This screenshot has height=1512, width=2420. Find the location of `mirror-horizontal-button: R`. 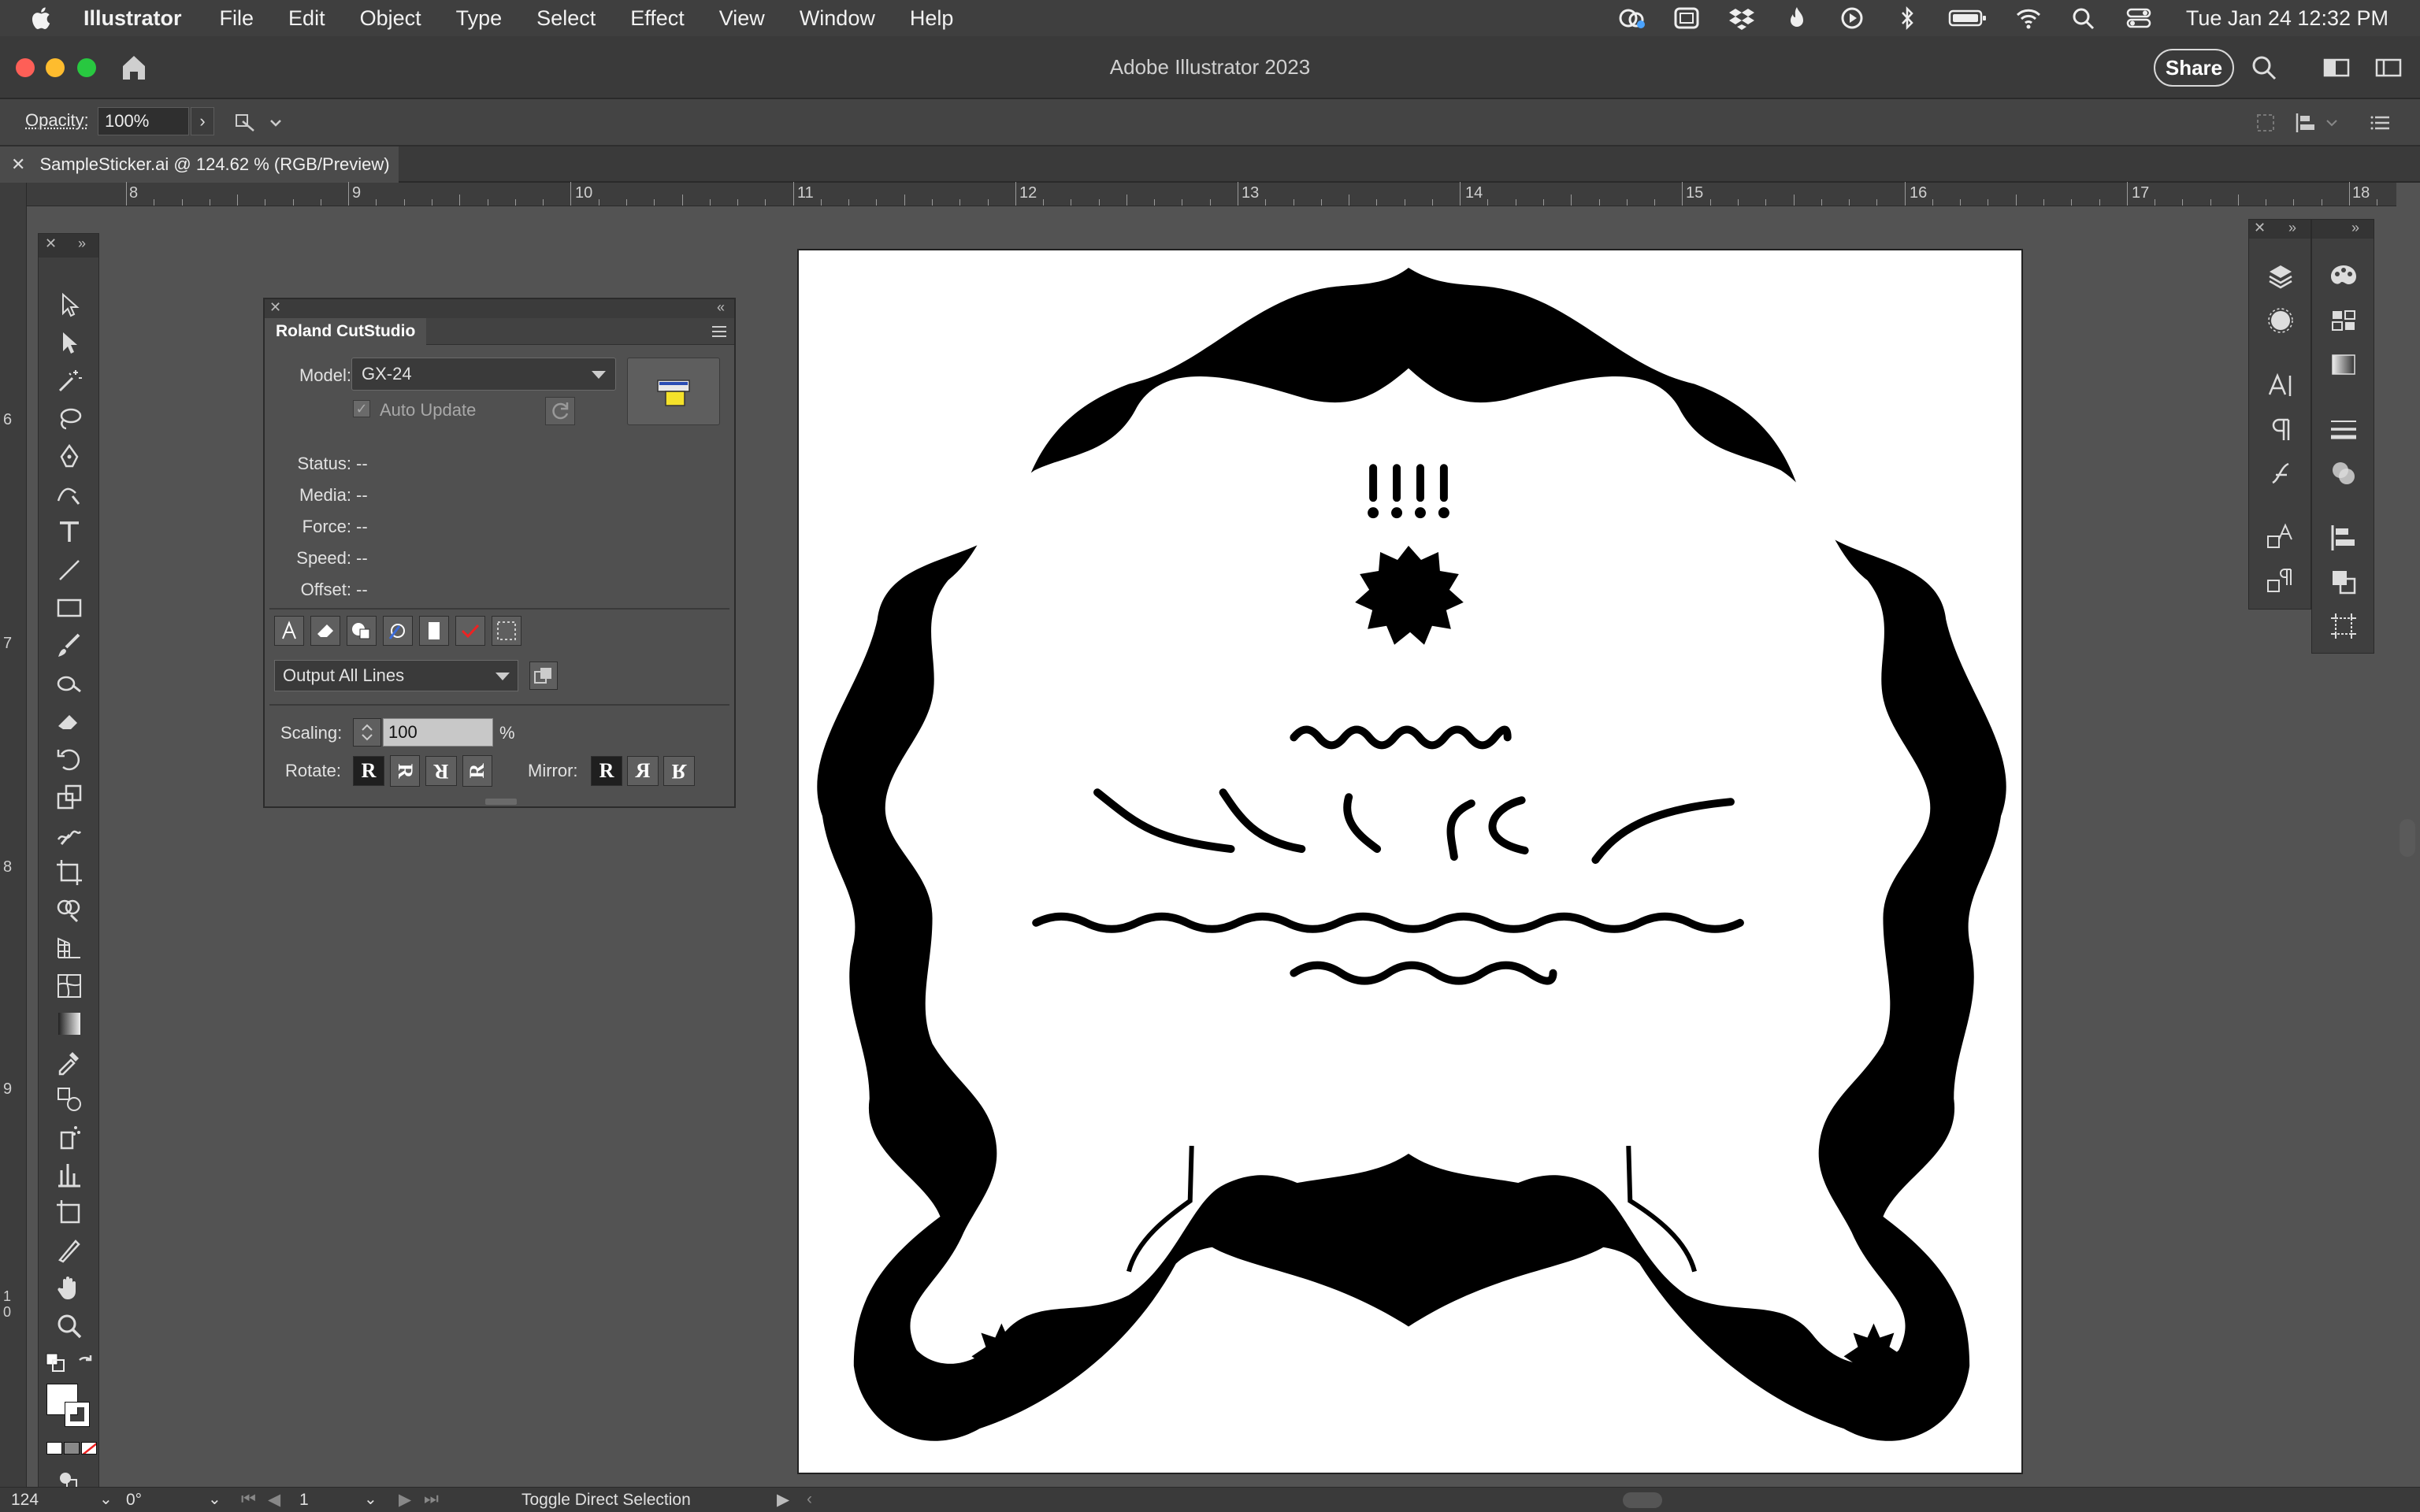

mirror-horizontal-button: R is located at coordinates (643, 771).